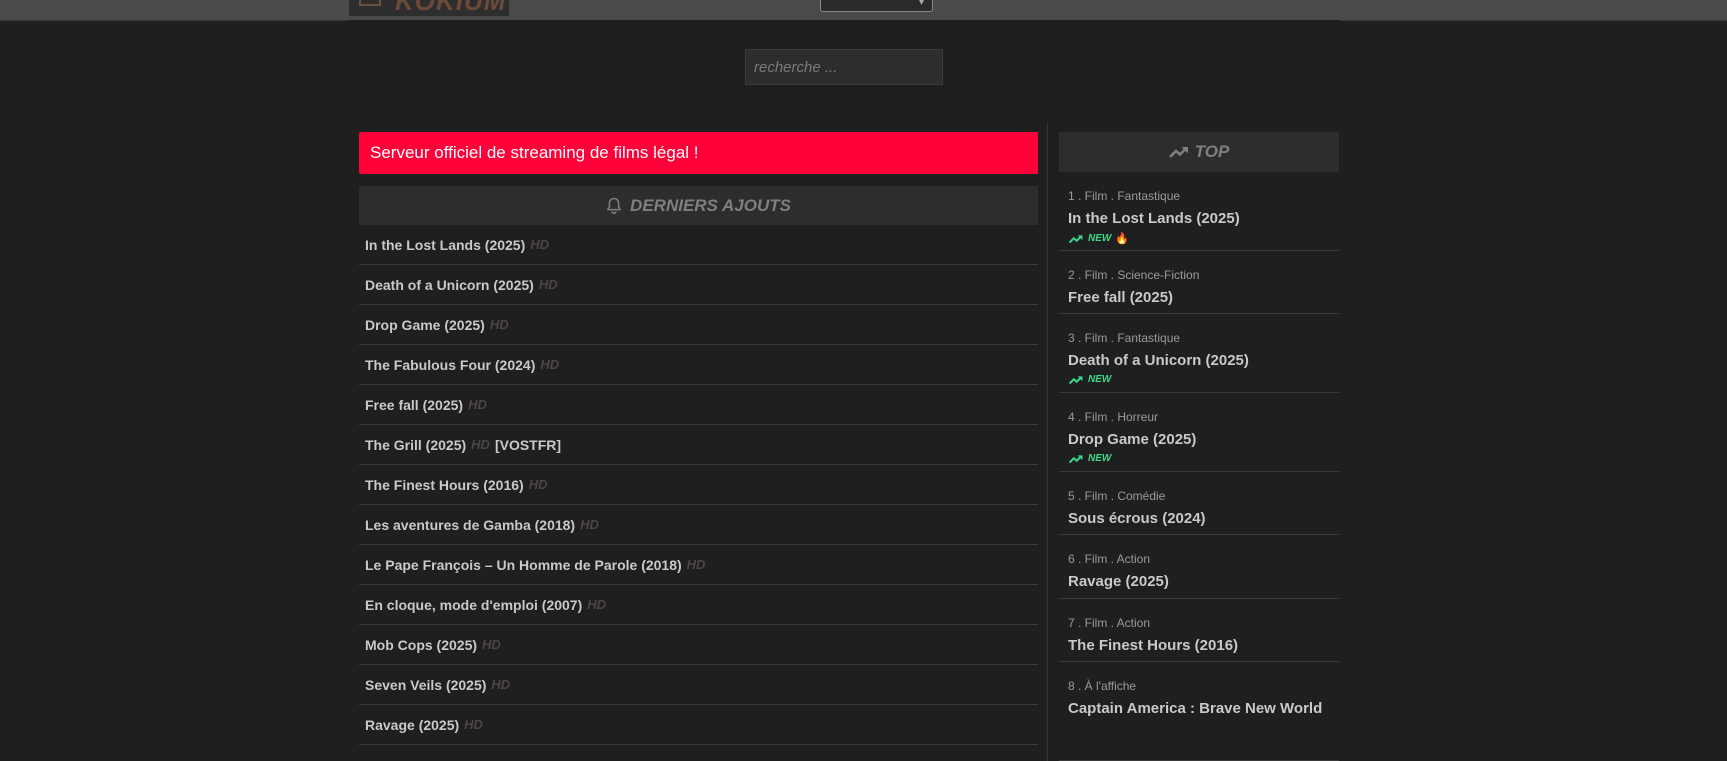 The image size is (1727, 761). Describe the element at coordinates (412, 725) in the screenshot. I see `movie-title-link: Ravage (2025)` at that location.